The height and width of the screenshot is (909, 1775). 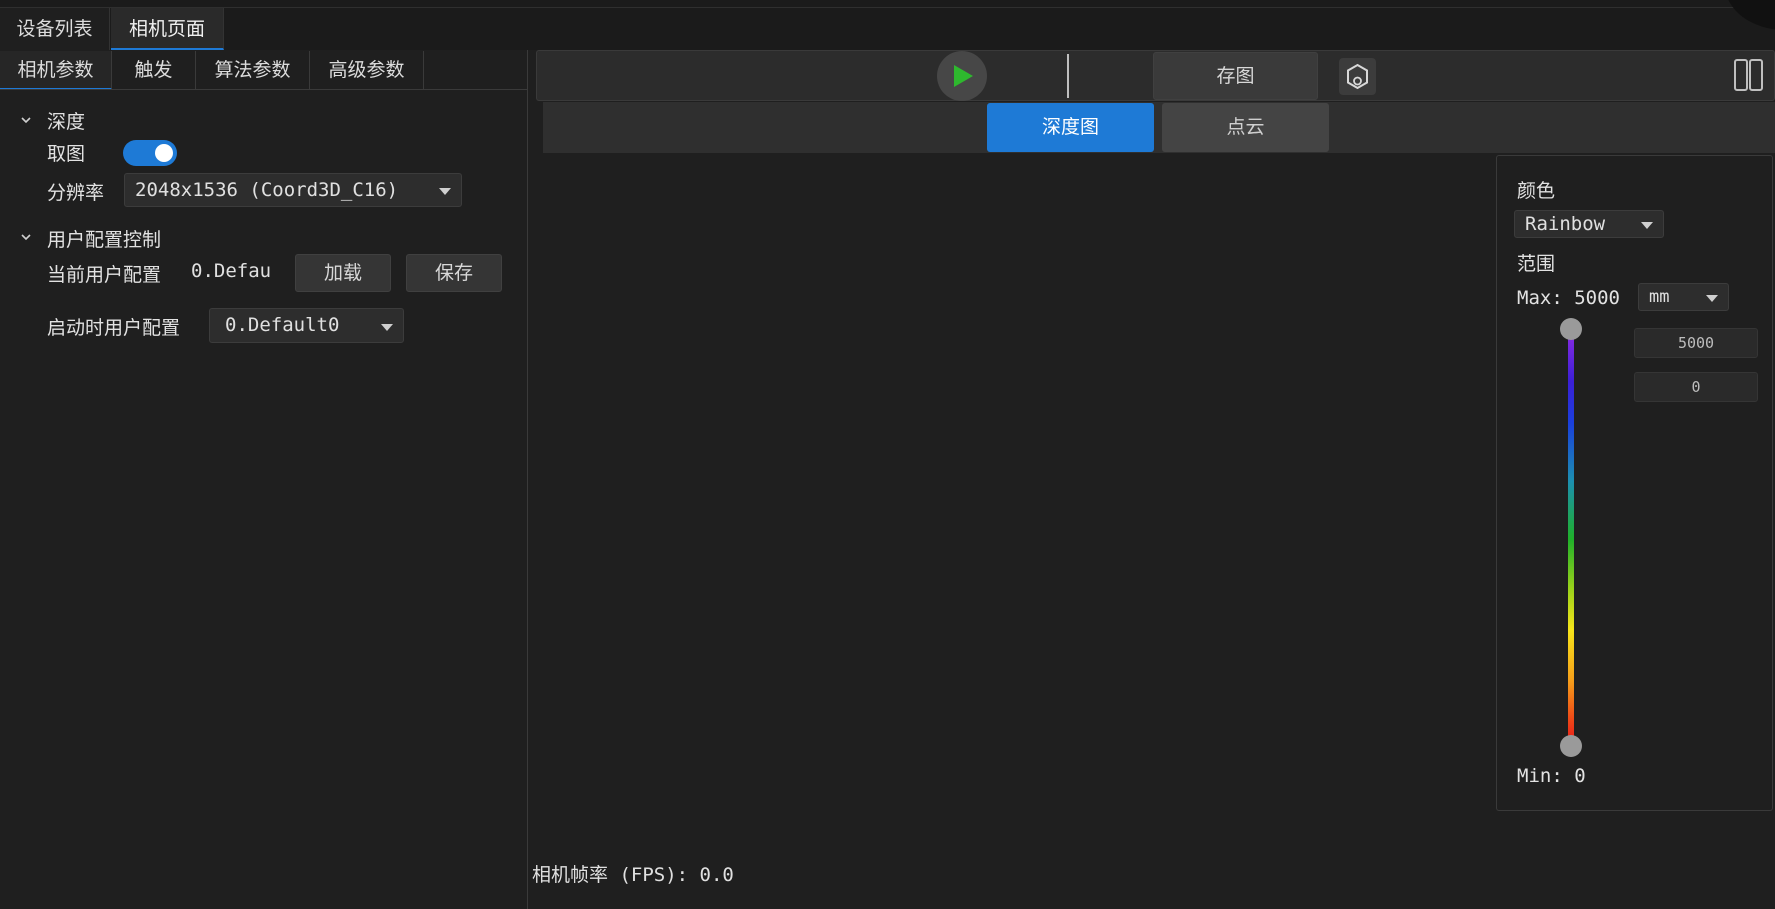 I want to click on play-icon, so click(x=963, y=76).